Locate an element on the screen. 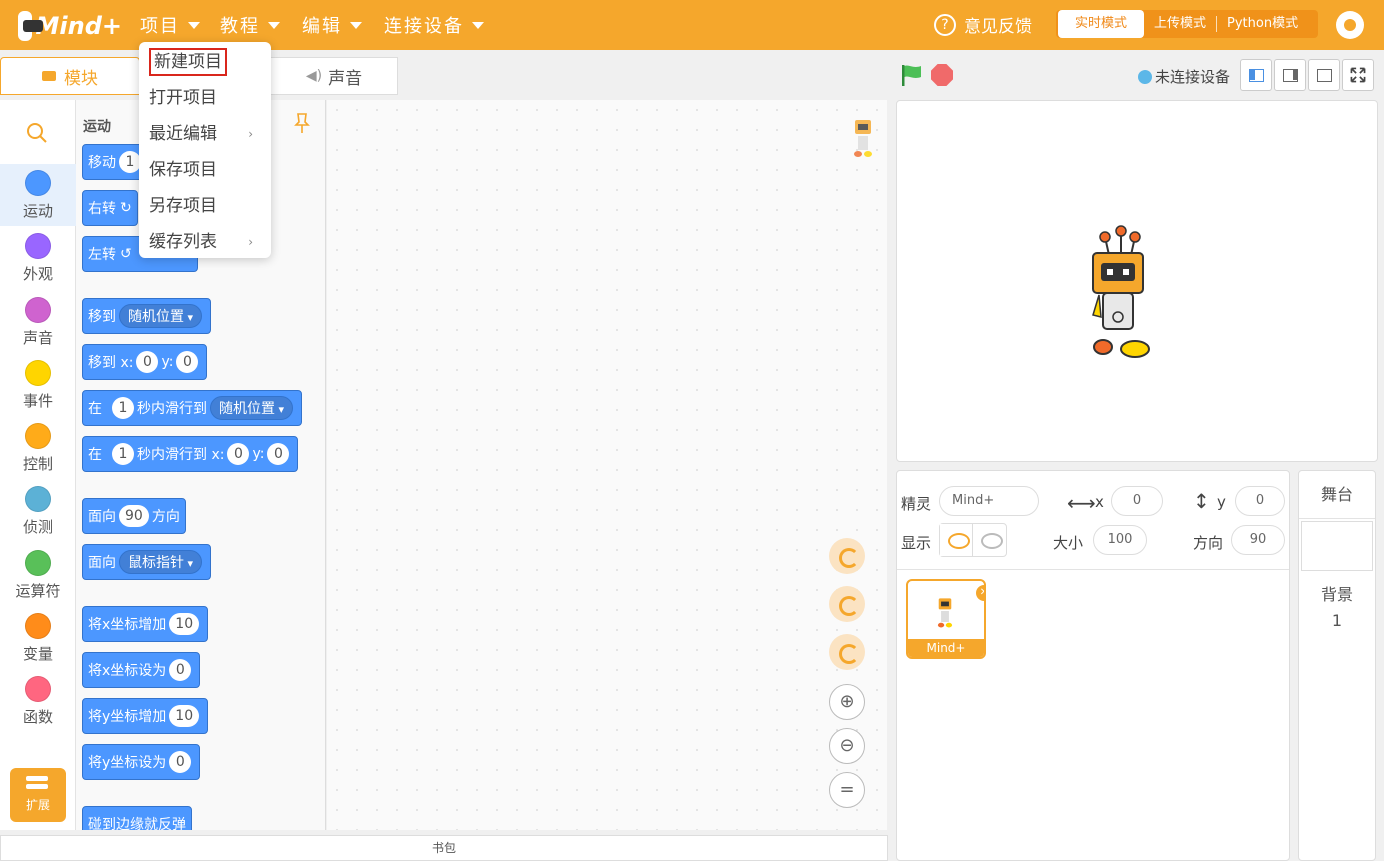 The width and height of the screenshot is (1384, 861). category-sidebar: 运动 外观 声音 事件 控制 侦测 运算符 变量 函数 扩展 is located at coordinates (38, 465).